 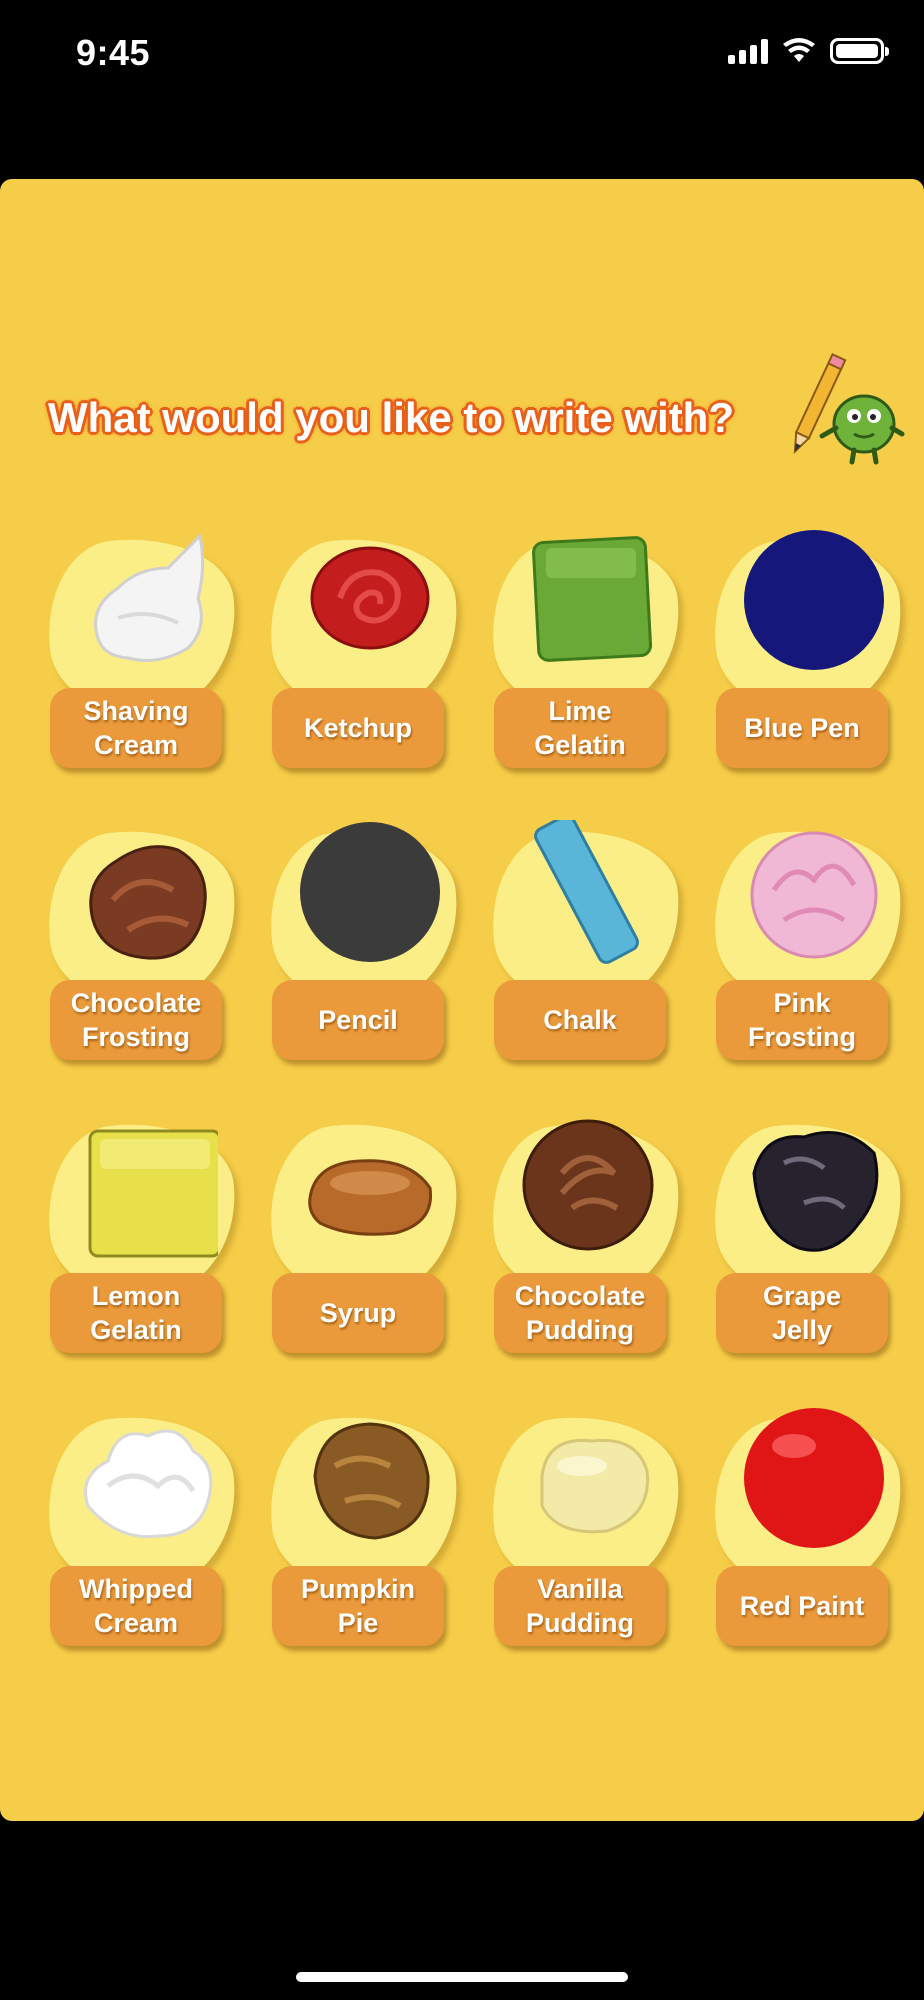 I want to click on item-label: Lime Gelatin, so click(x=580, y=728).